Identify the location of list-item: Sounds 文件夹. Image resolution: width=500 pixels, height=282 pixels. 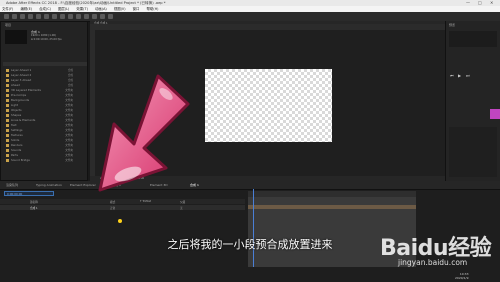
(44, 150).